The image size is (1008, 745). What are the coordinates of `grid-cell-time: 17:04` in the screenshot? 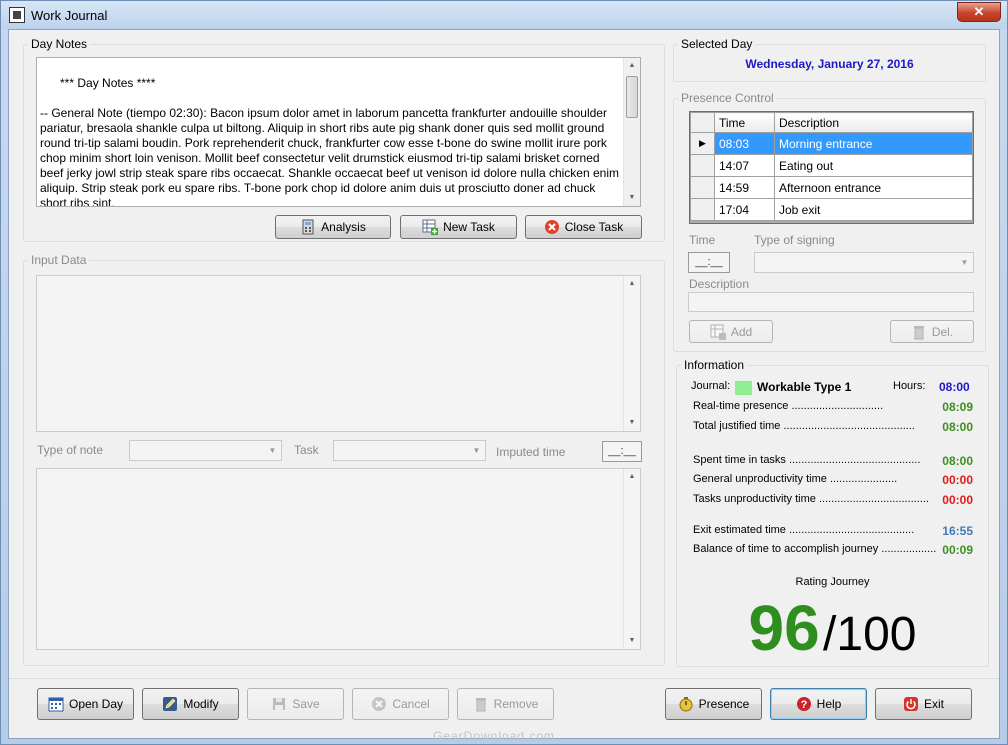 It's located at (744, 209).